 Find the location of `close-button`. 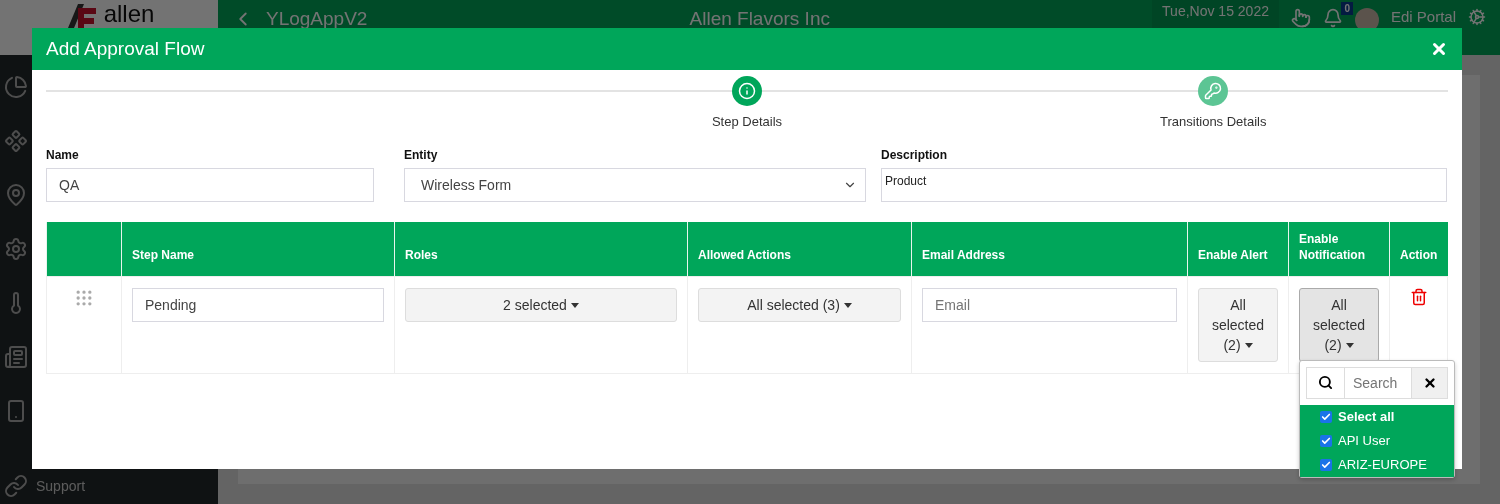

close-button is located at coordinates (1439, 49).